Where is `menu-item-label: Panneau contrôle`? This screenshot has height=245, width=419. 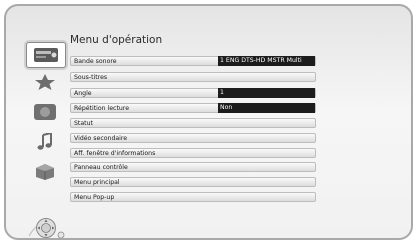
menu-item-label: Panneau contrôle is located at coordinates (101, 167).